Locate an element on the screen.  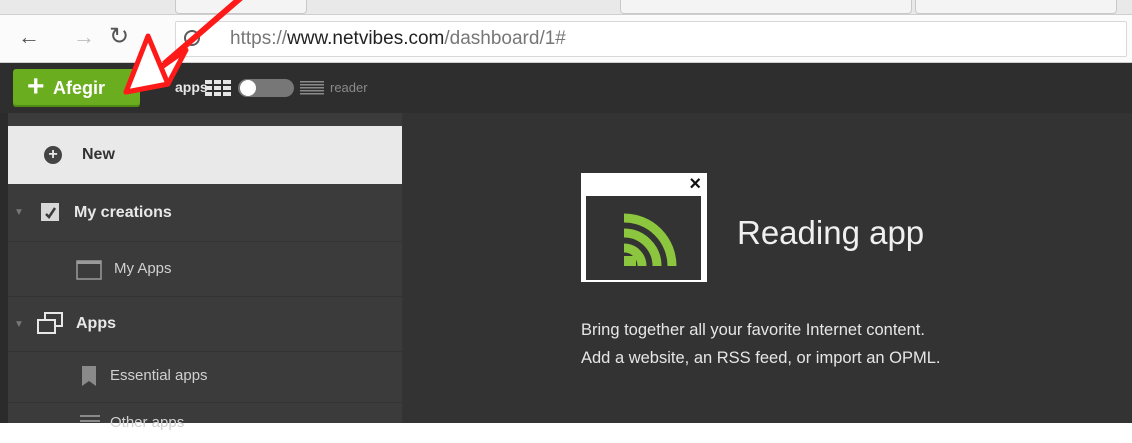
list-view-icon is located at coordinates (312, 88).